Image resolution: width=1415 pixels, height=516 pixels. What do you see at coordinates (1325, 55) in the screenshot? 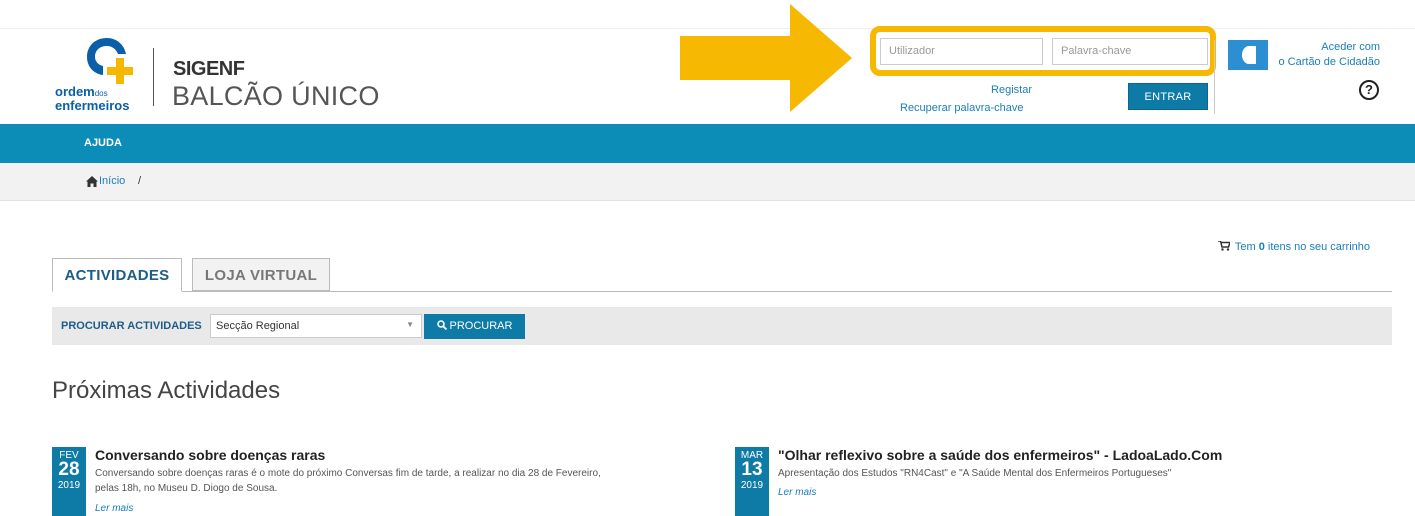
I see `citizen-card-link: Aceder com o Cartão de Cidadão` at bounding box center [1325, 55].